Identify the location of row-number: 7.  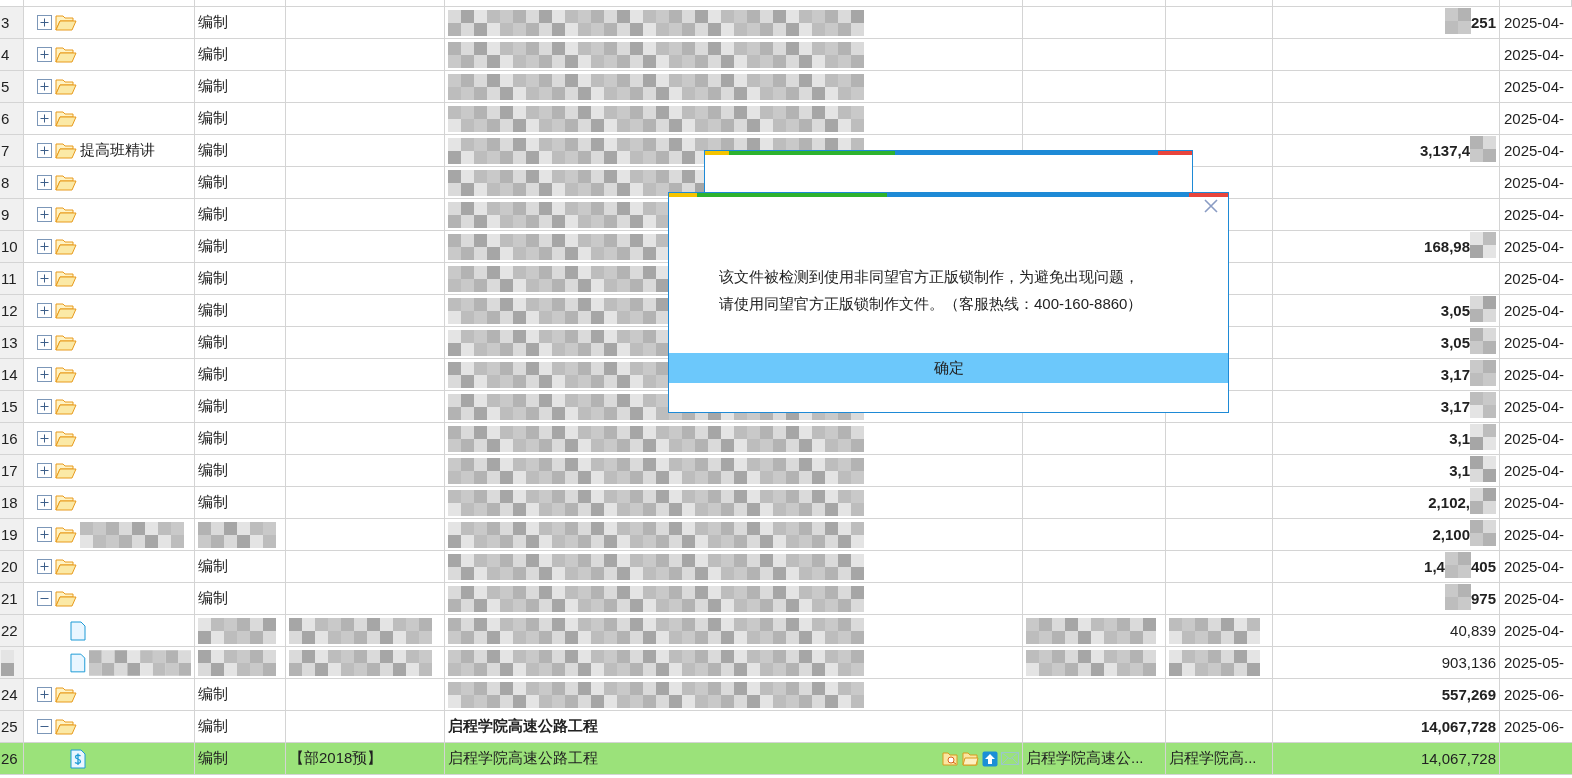
(12, 150).